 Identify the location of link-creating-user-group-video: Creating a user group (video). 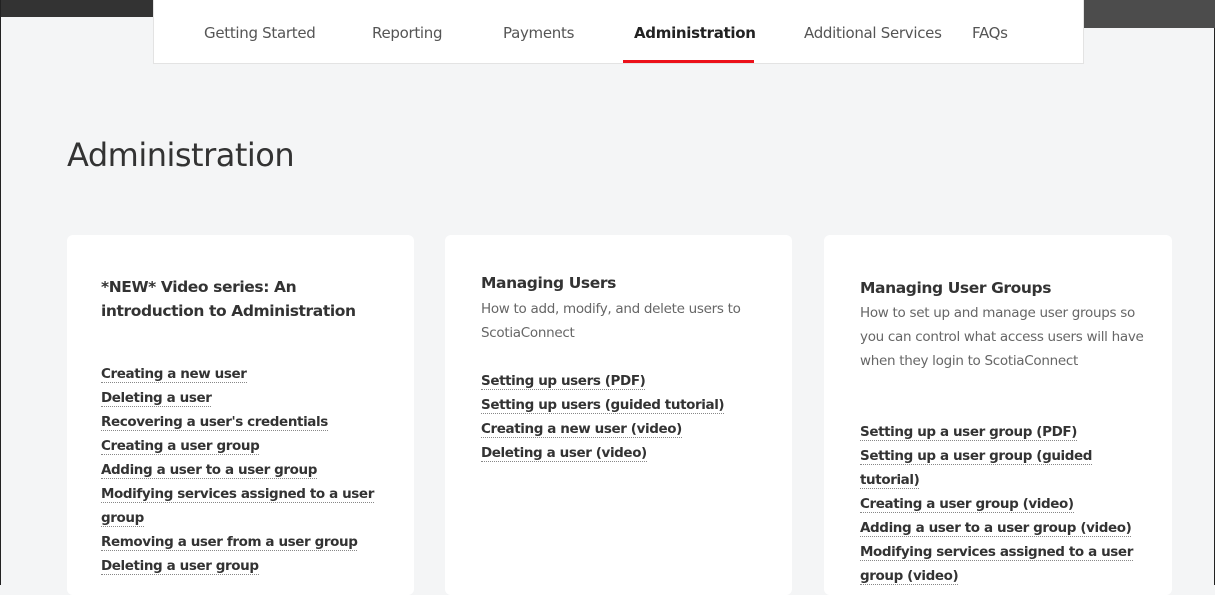
(967, 504).